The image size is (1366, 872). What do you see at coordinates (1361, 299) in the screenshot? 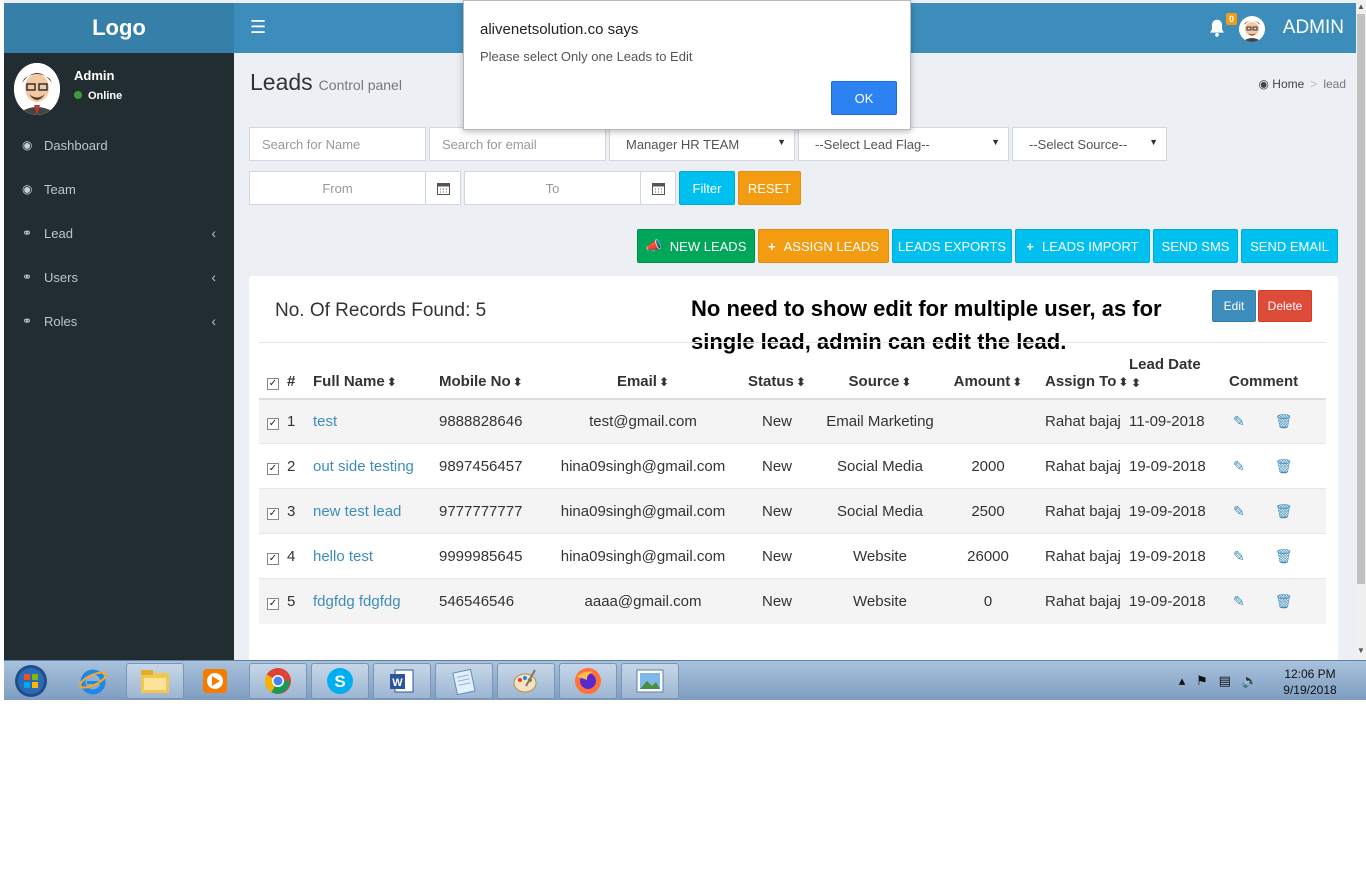
I see `scrollbar-thumb` at bounding box center [1361, 299].